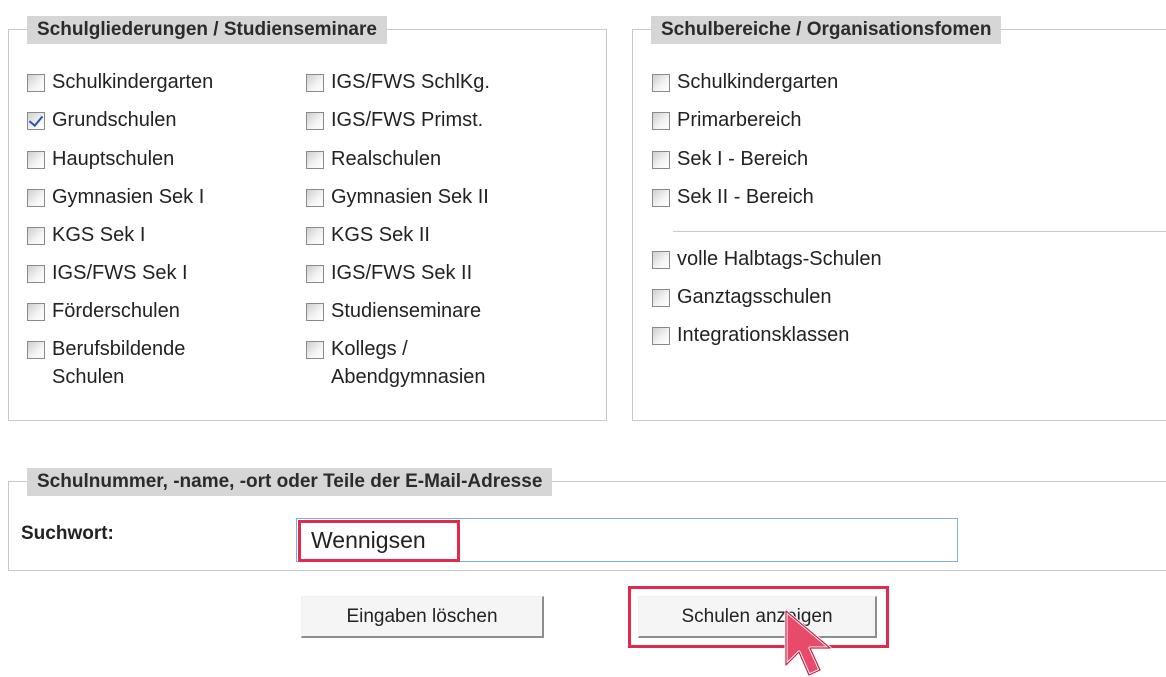 The image size is (1166, 677). I want to click on checkbox-igs-fws-sek-ii: IGS/FWS Sek II, so click(389, 273).